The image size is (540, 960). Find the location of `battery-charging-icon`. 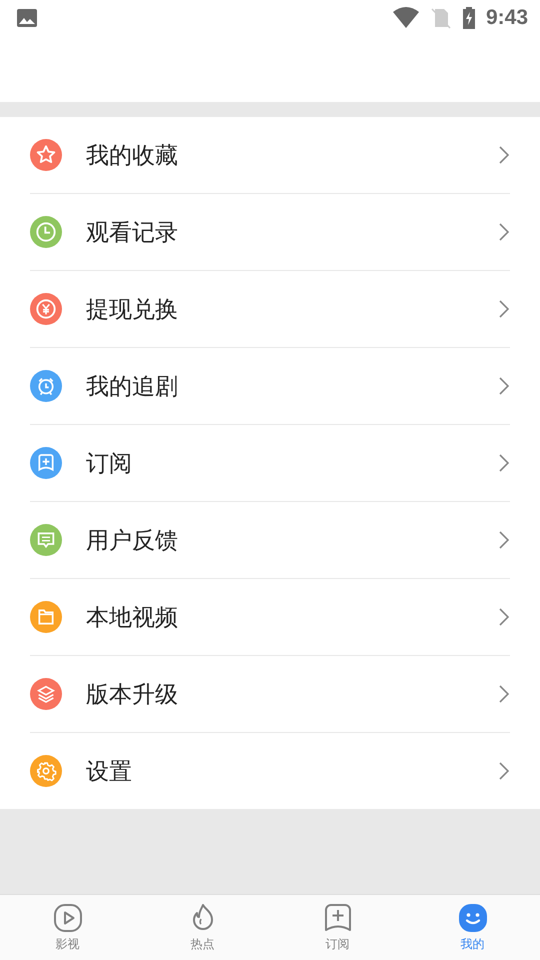

battery-charging-icon is located at coordinates (469, 18).